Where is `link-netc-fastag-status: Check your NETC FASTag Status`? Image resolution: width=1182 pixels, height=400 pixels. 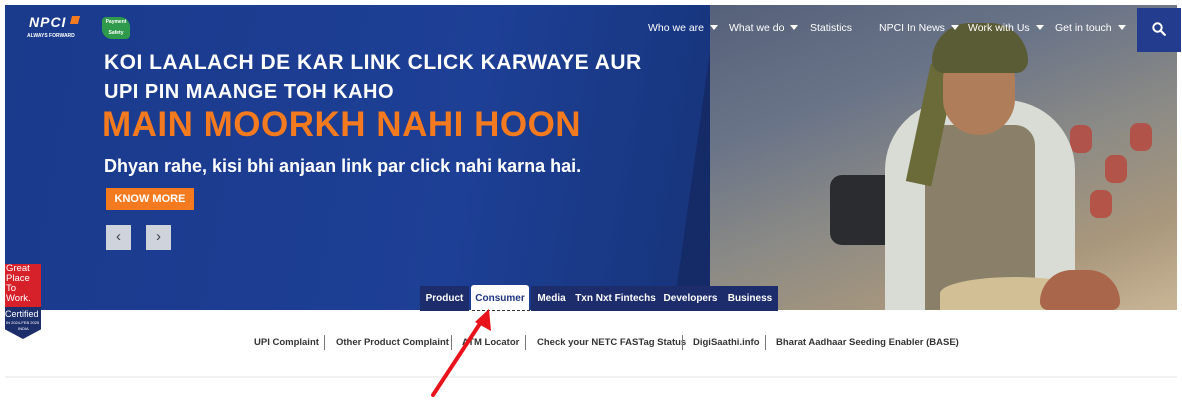
link-netc-fastag-status: Check your NETC FASTag Status is located at coordinates (611, 342).